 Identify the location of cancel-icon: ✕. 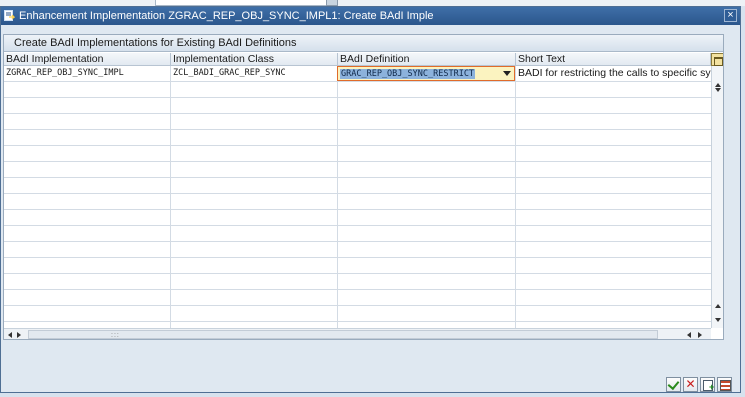
(690, 384).